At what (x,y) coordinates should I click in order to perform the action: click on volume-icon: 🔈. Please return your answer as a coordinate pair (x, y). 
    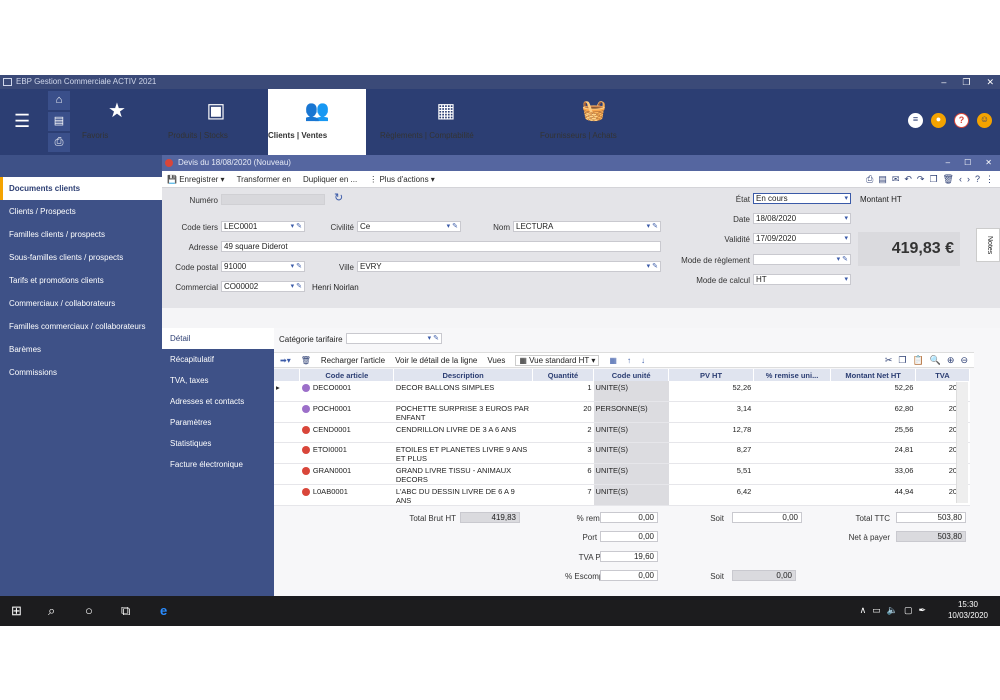
    Looking at the image, I should click on (892, 610).